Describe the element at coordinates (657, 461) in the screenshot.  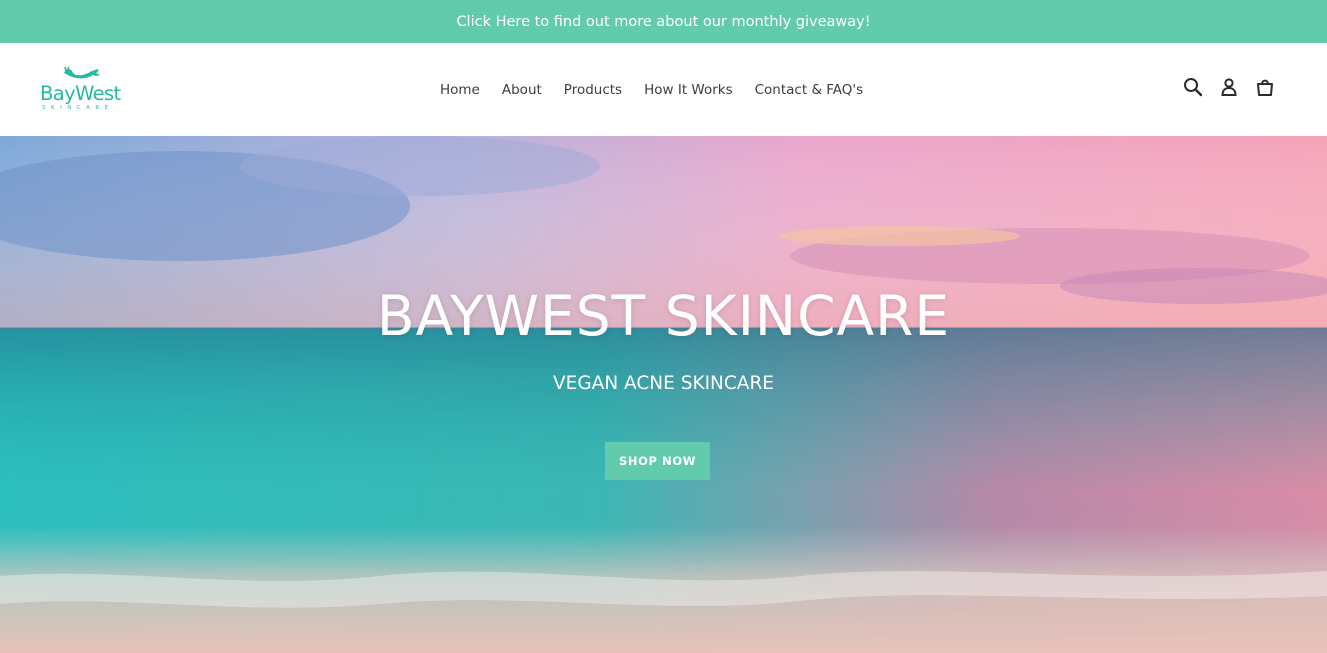
I see `shop-now-button: SHOP NOW` at that location.